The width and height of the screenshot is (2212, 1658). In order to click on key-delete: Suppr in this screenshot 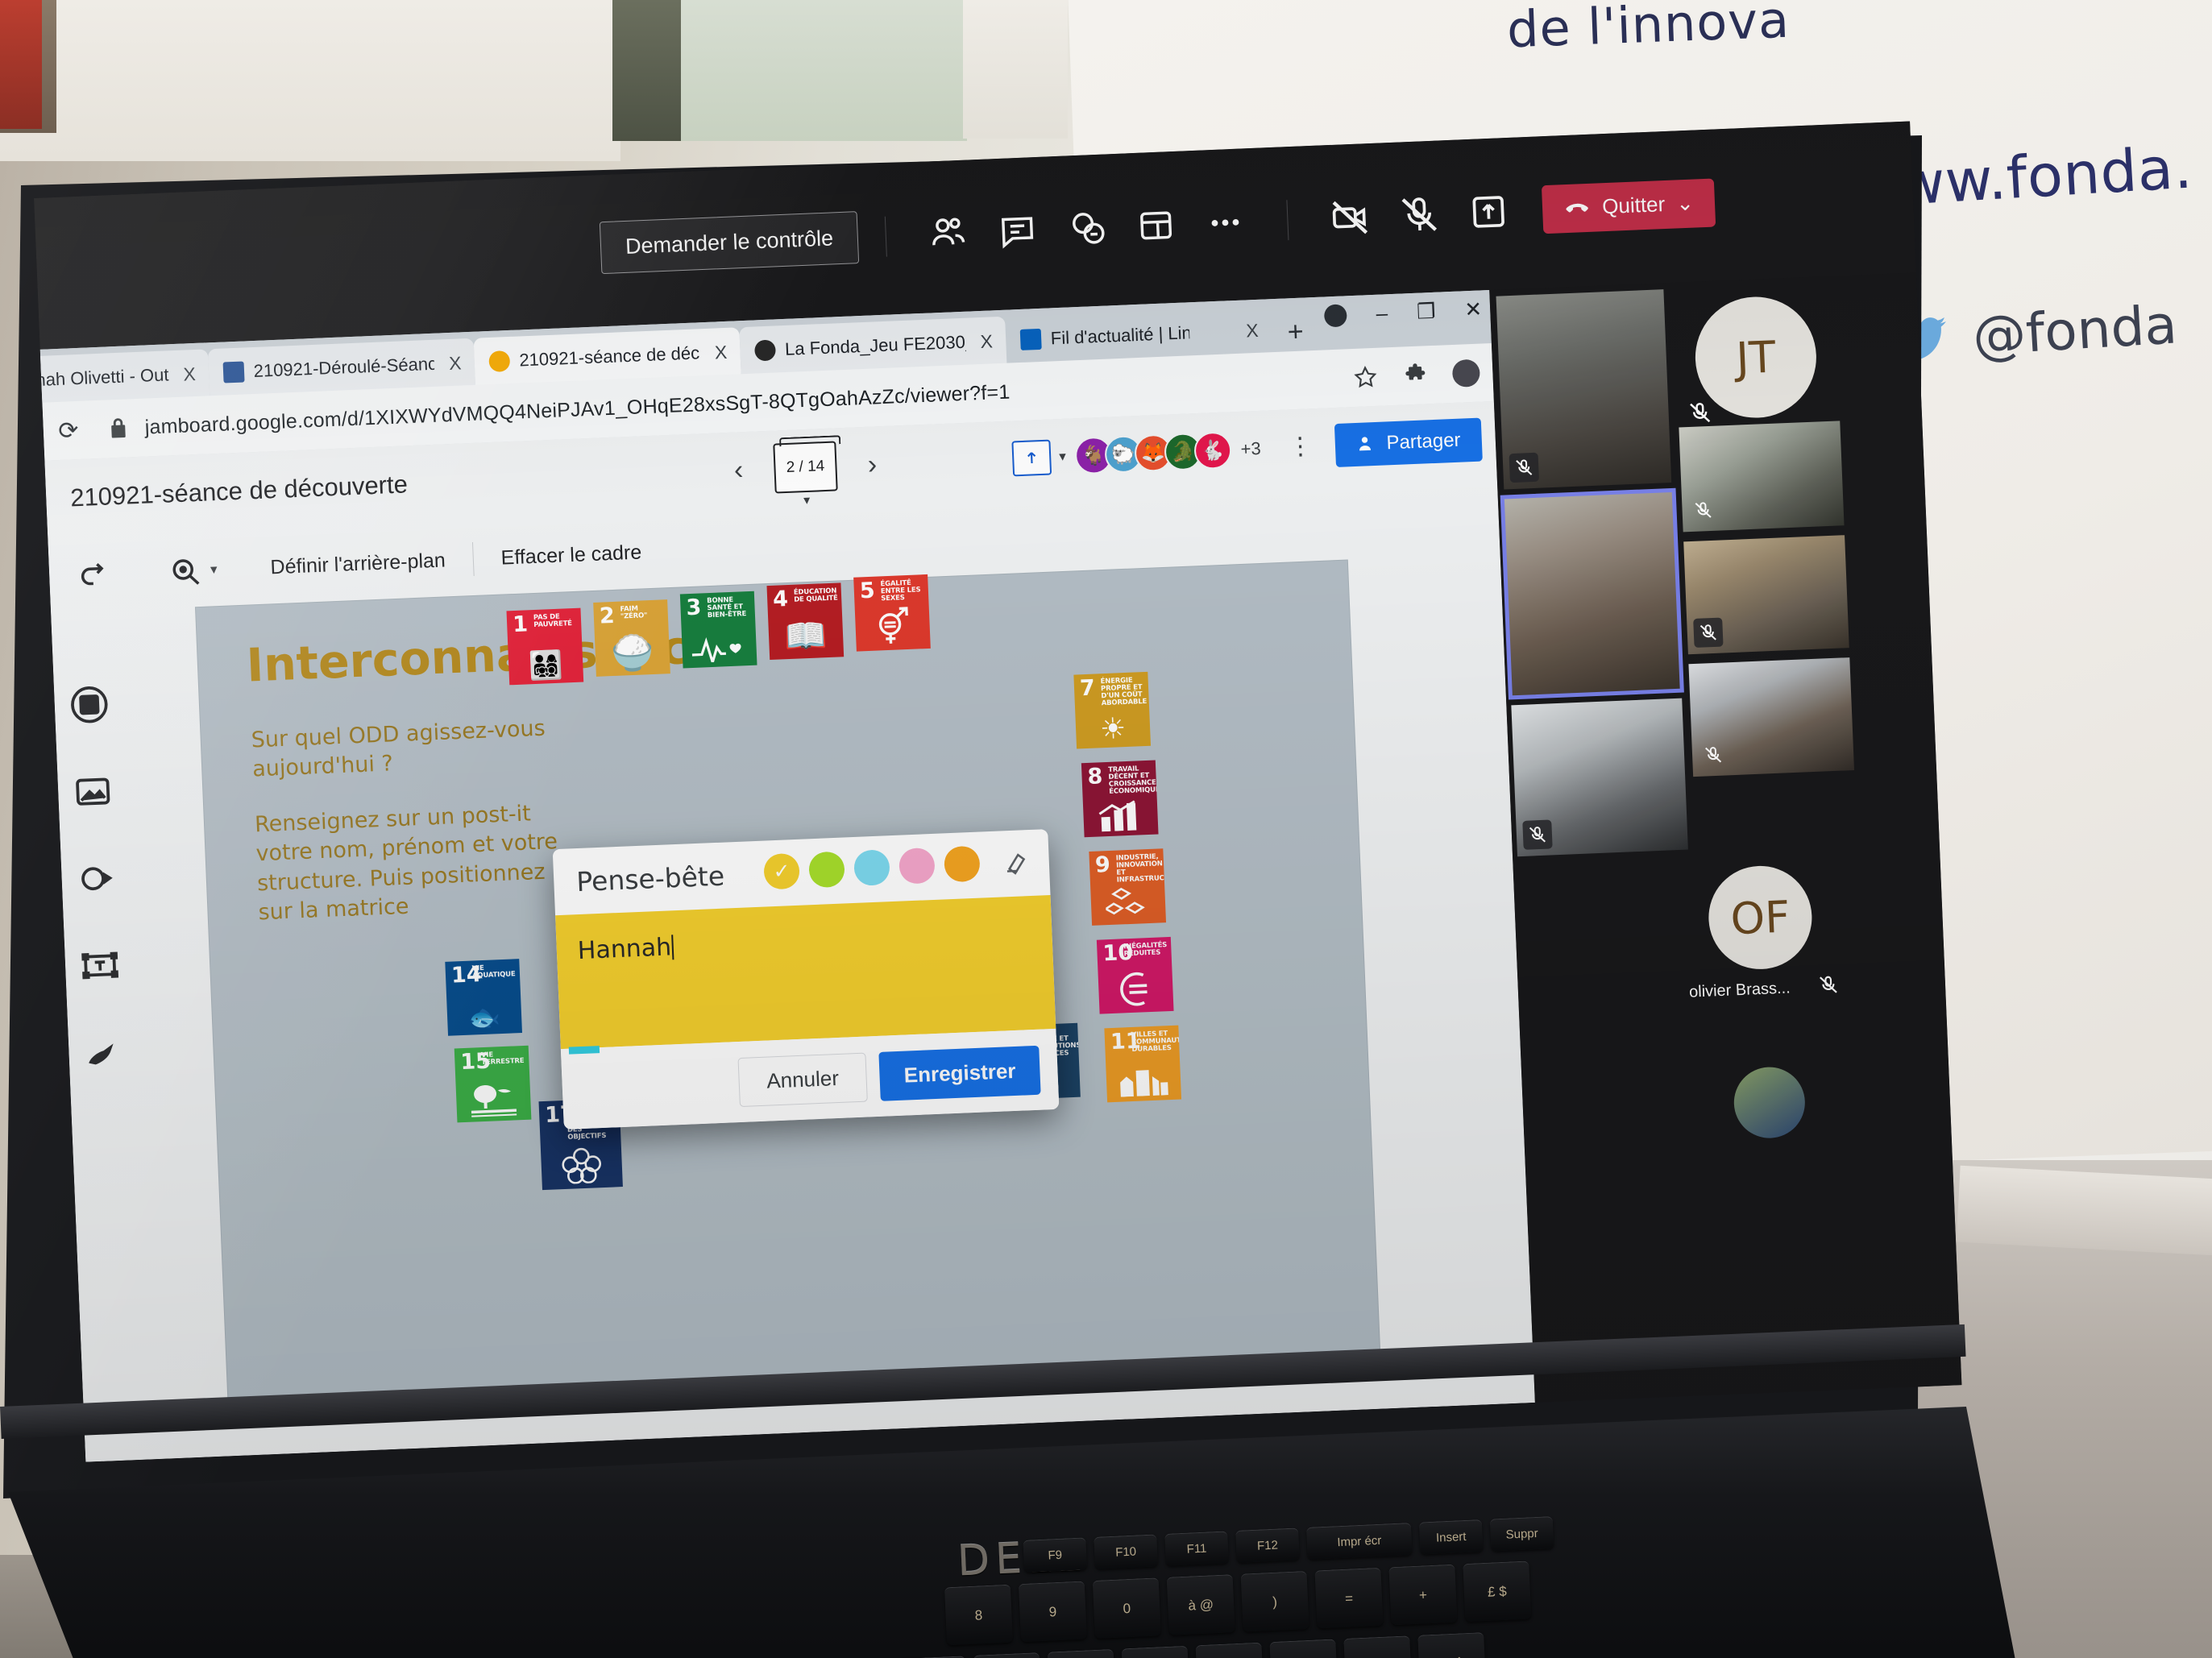, I will do `click(1521, 1534)`.